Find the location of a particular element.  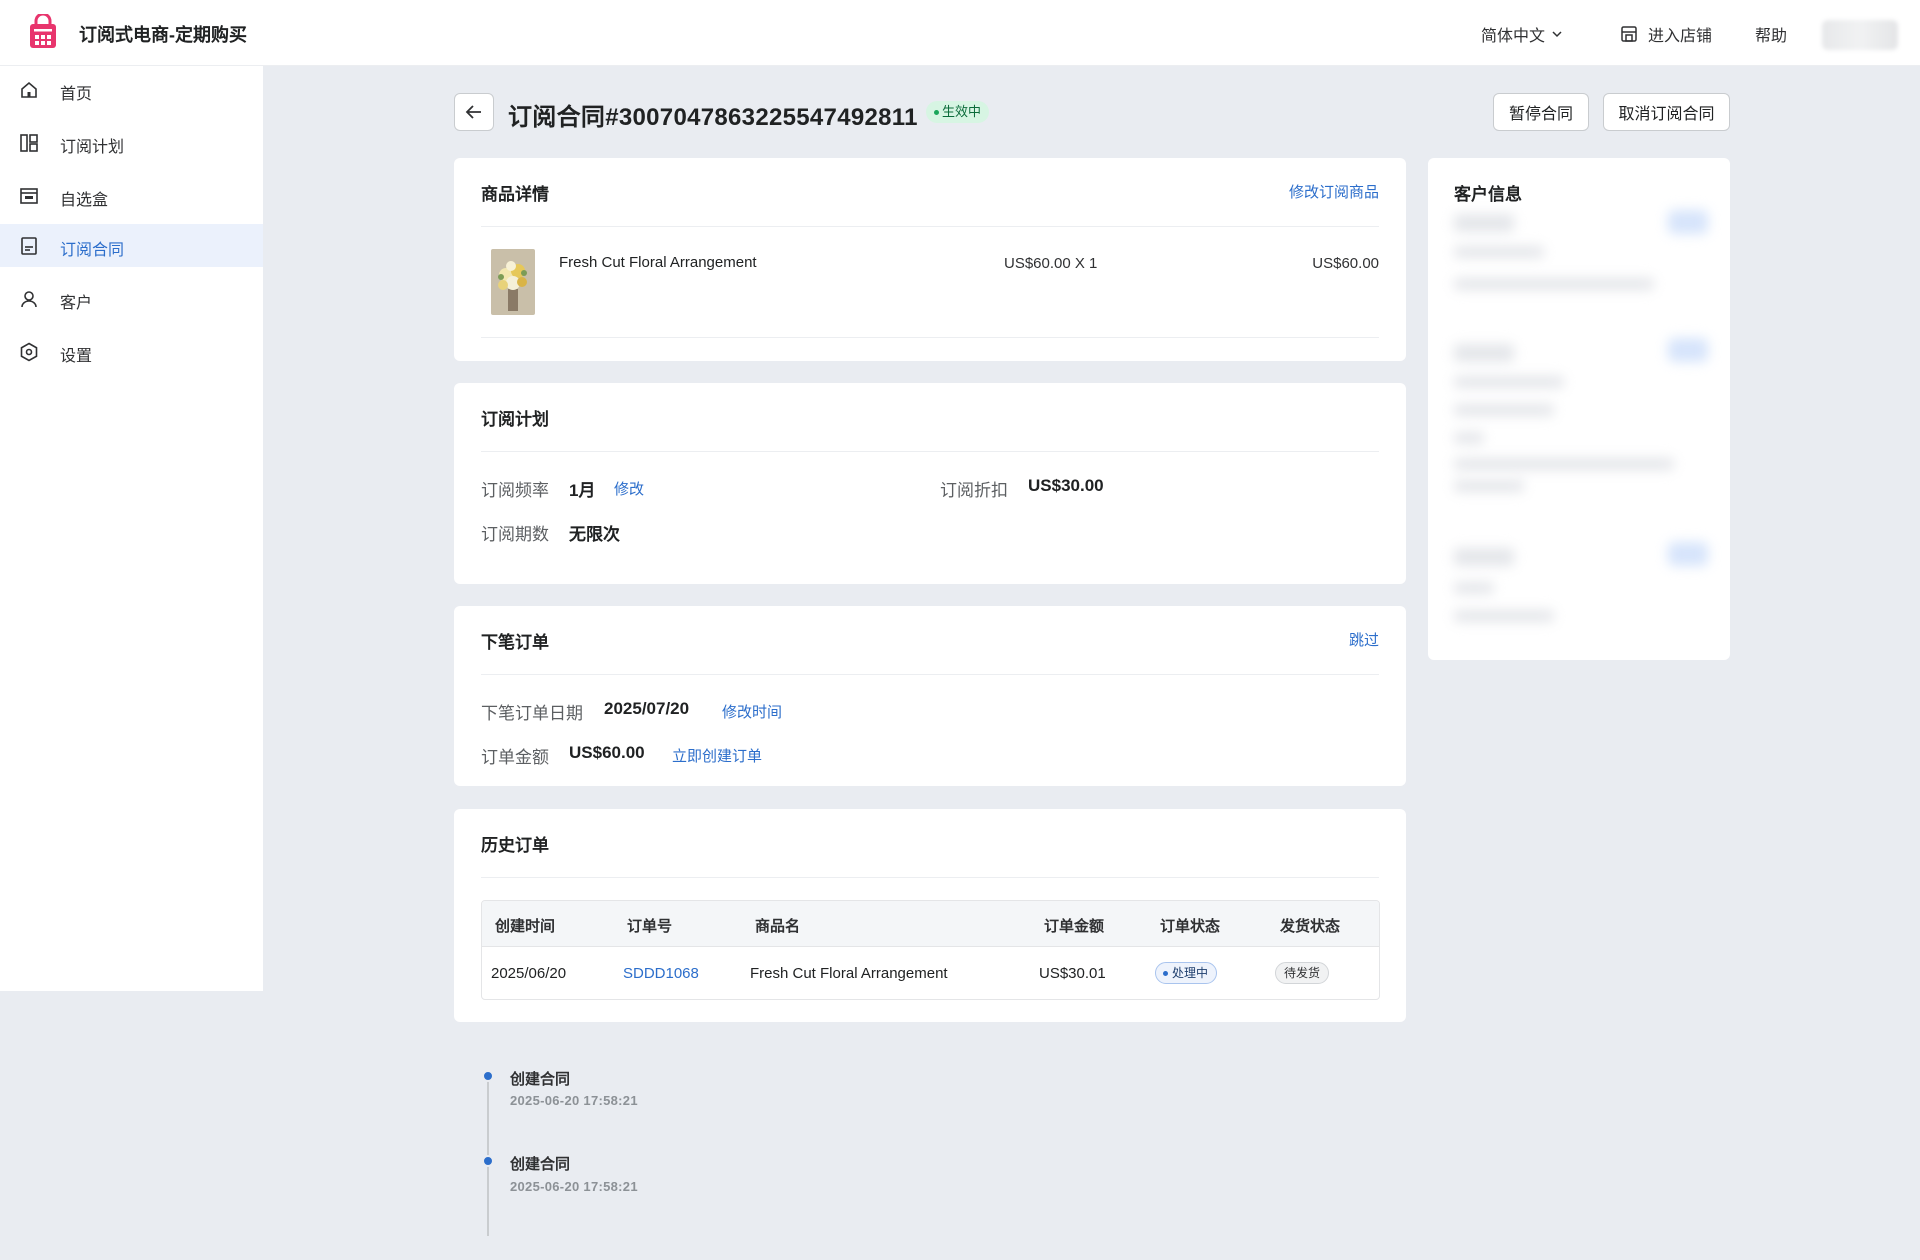

card-title: 订阅计划 is located at coordinates (515, 419).